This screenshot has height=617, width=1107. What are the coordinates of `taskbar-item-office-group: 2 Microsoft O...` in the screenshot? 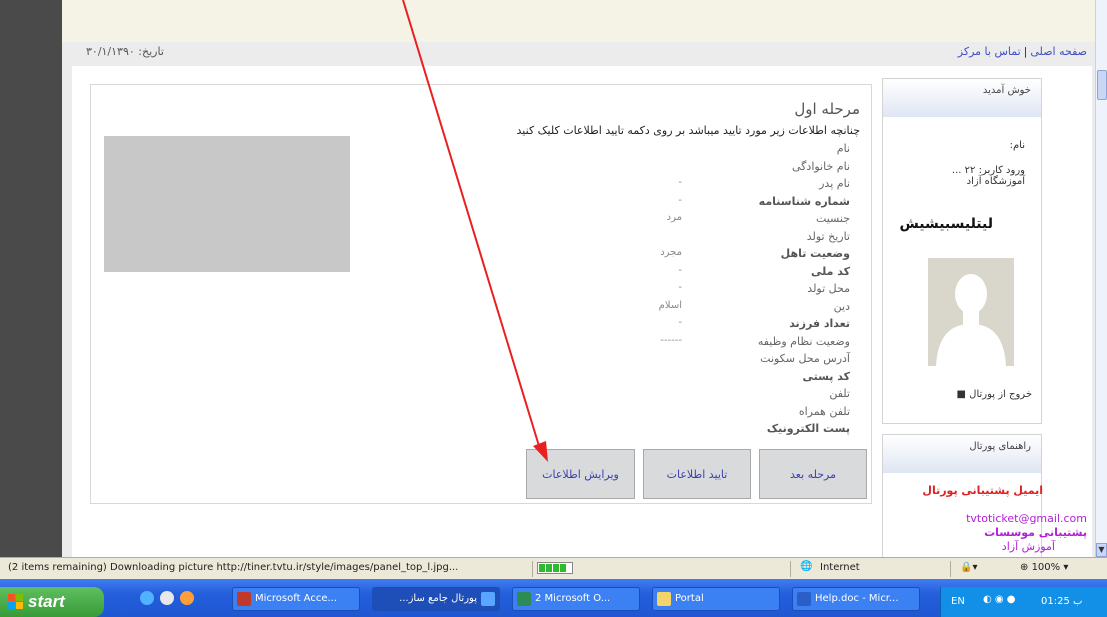 It's located at (576, 599).